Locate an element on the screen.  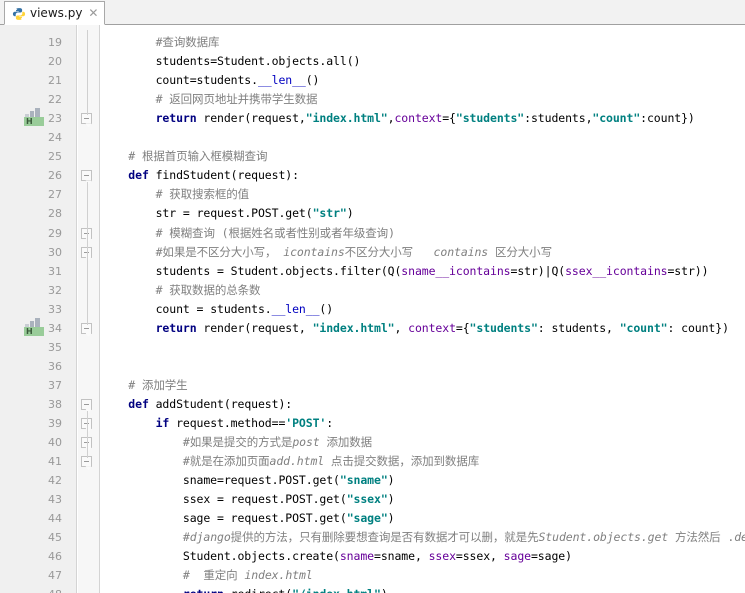
code-line: 35 is located at coordinates (372, 347).